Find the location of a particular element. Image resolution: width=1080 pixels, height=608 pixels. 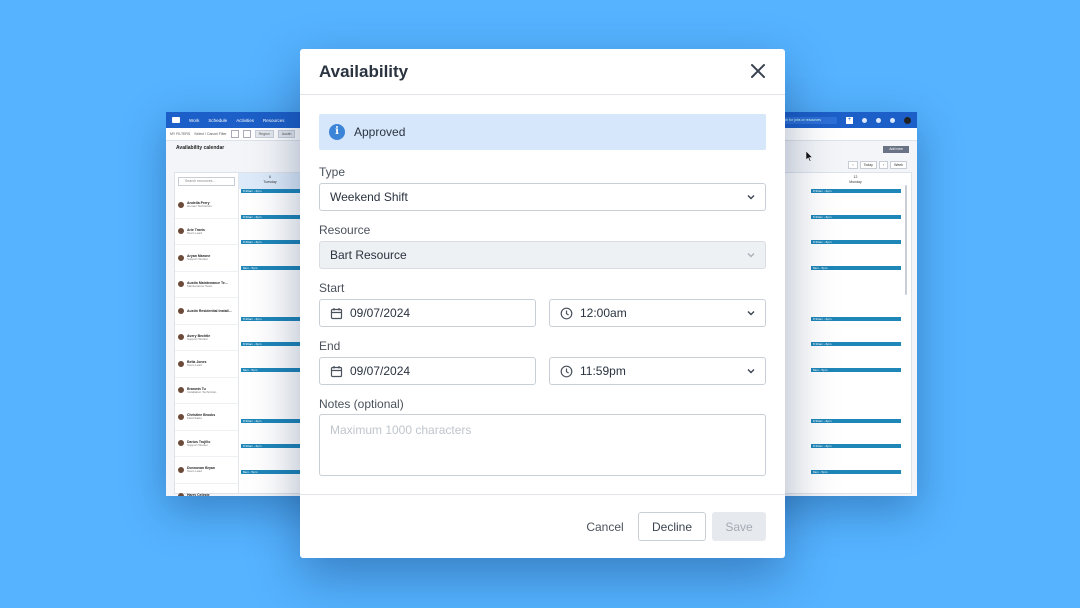

resource-role: Support Worker is located at coordinates (197, 259).